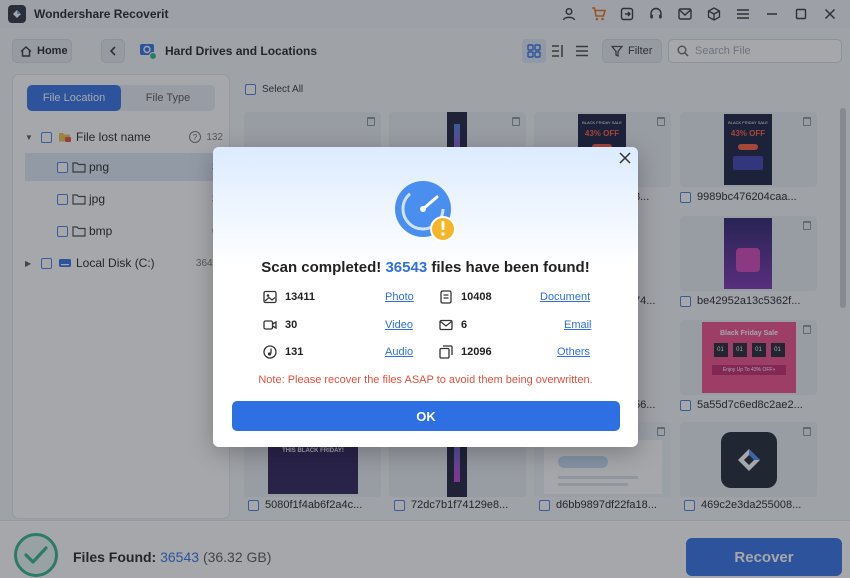 The height and width of the screenshot is (578, 850). Describe the element at coordinates (294, 352) in the screenshot. I see `stat-value: 131` at that location.